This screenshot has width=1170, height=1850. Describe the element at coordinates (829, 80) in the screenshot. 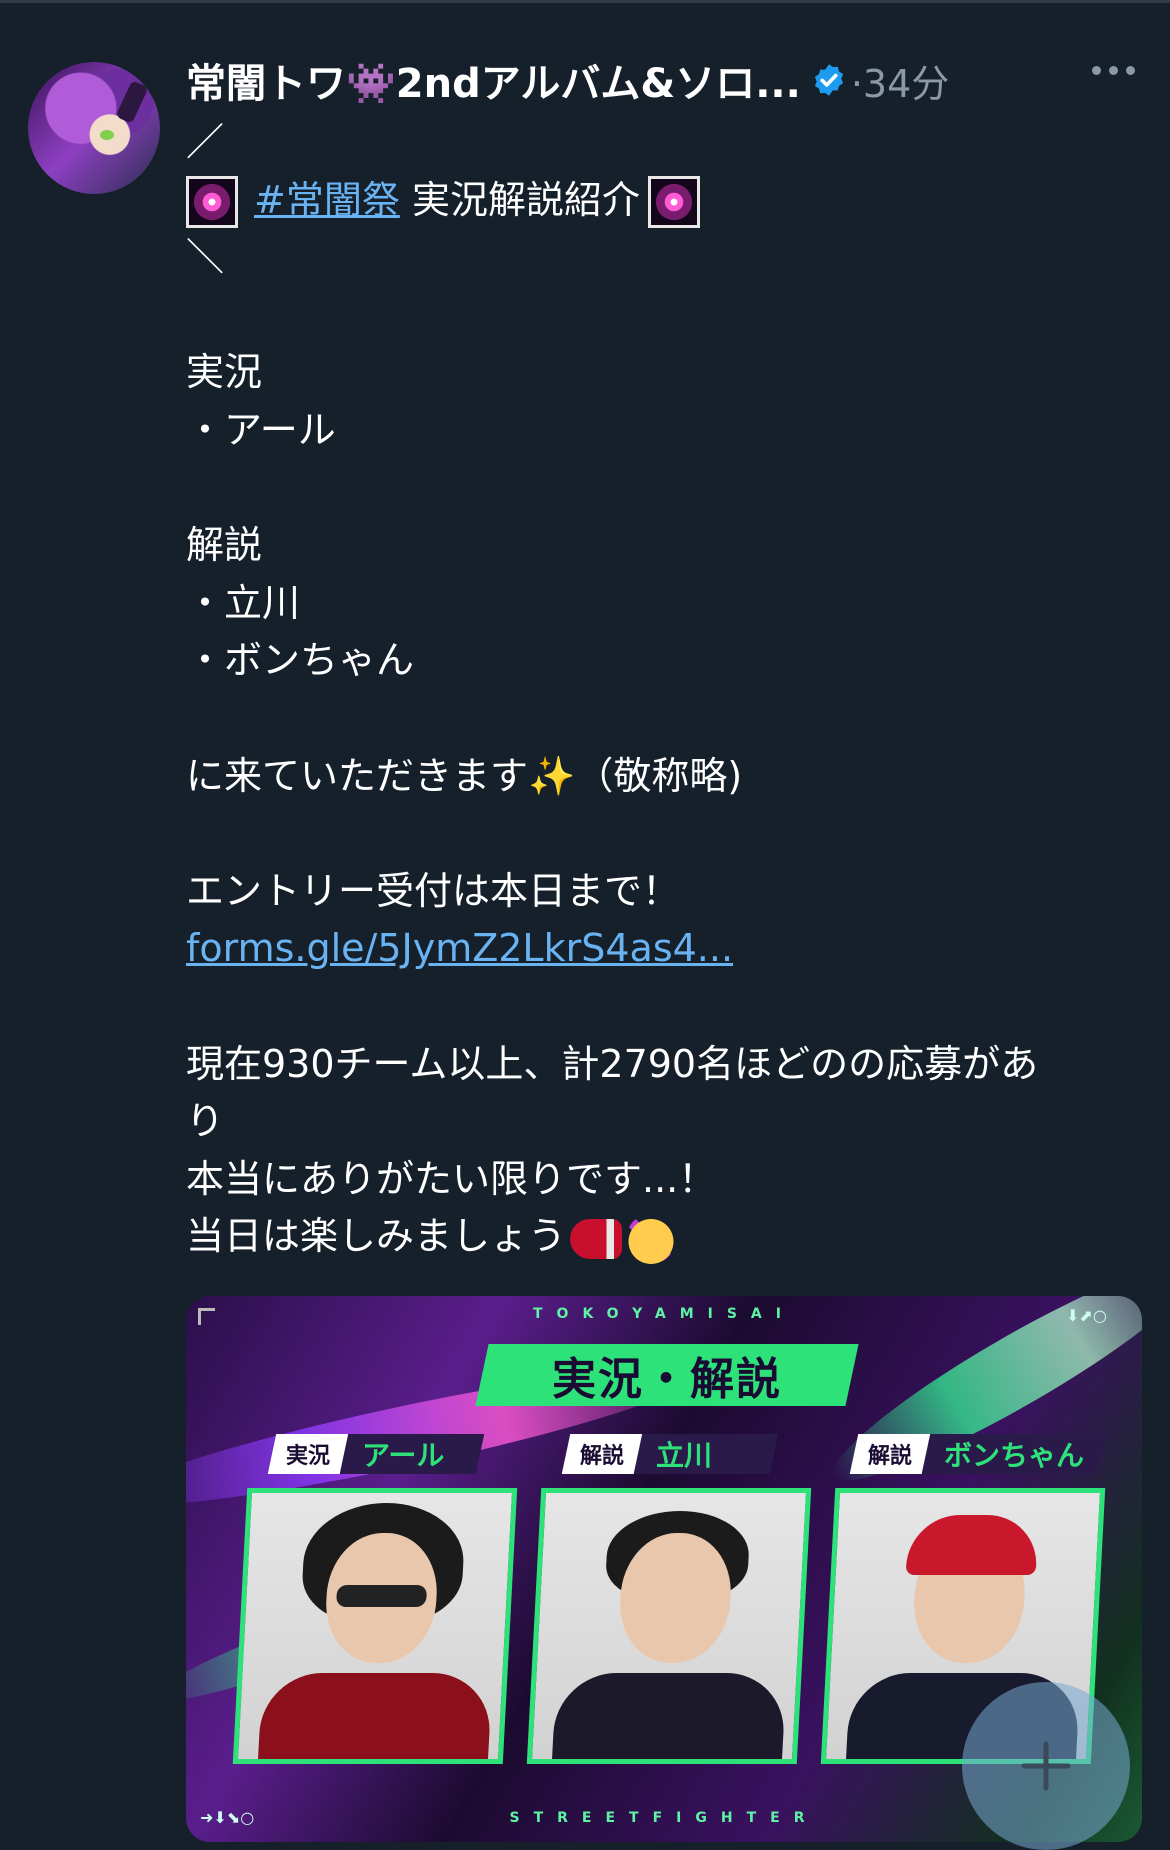

I see `verified-badge-icon` at that location.